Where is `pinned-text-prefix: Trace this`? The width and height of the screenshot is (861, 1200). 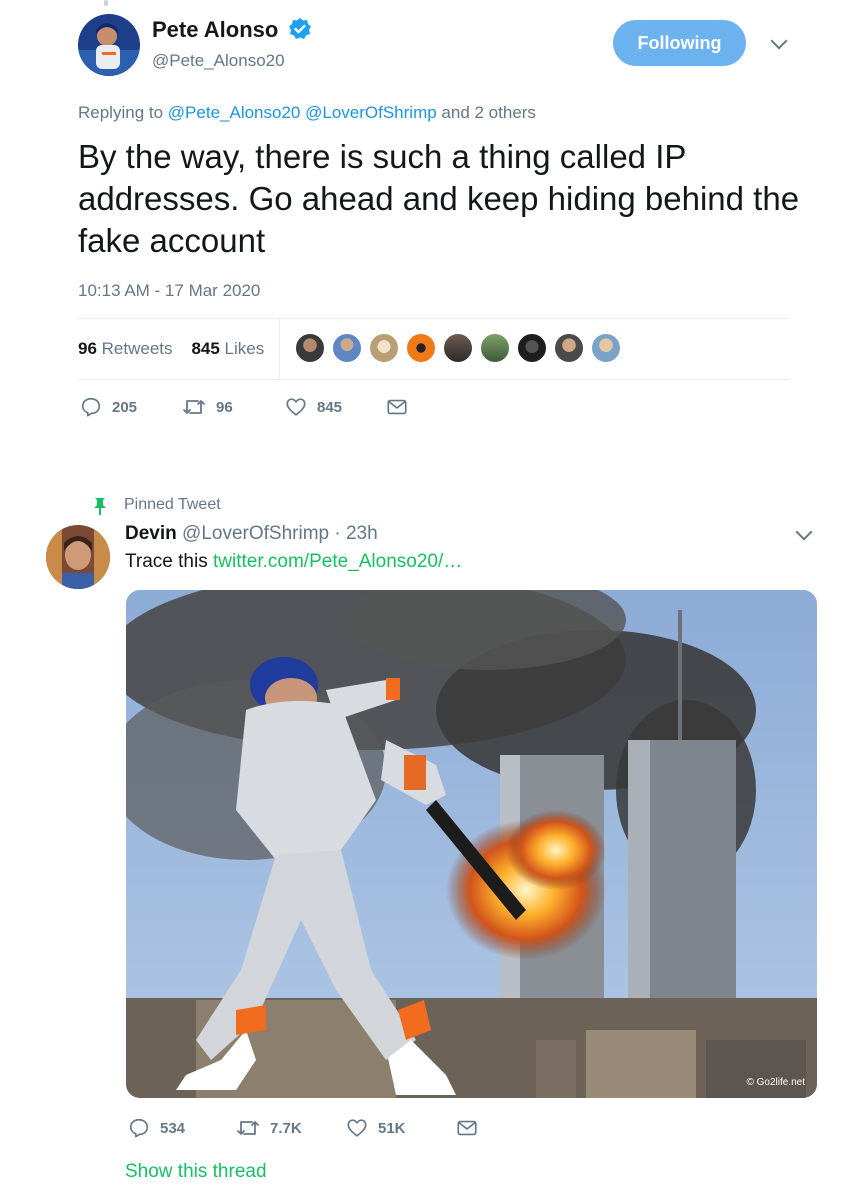 pinned-text-prefix: Trace this is located at coordinates (166, 561).